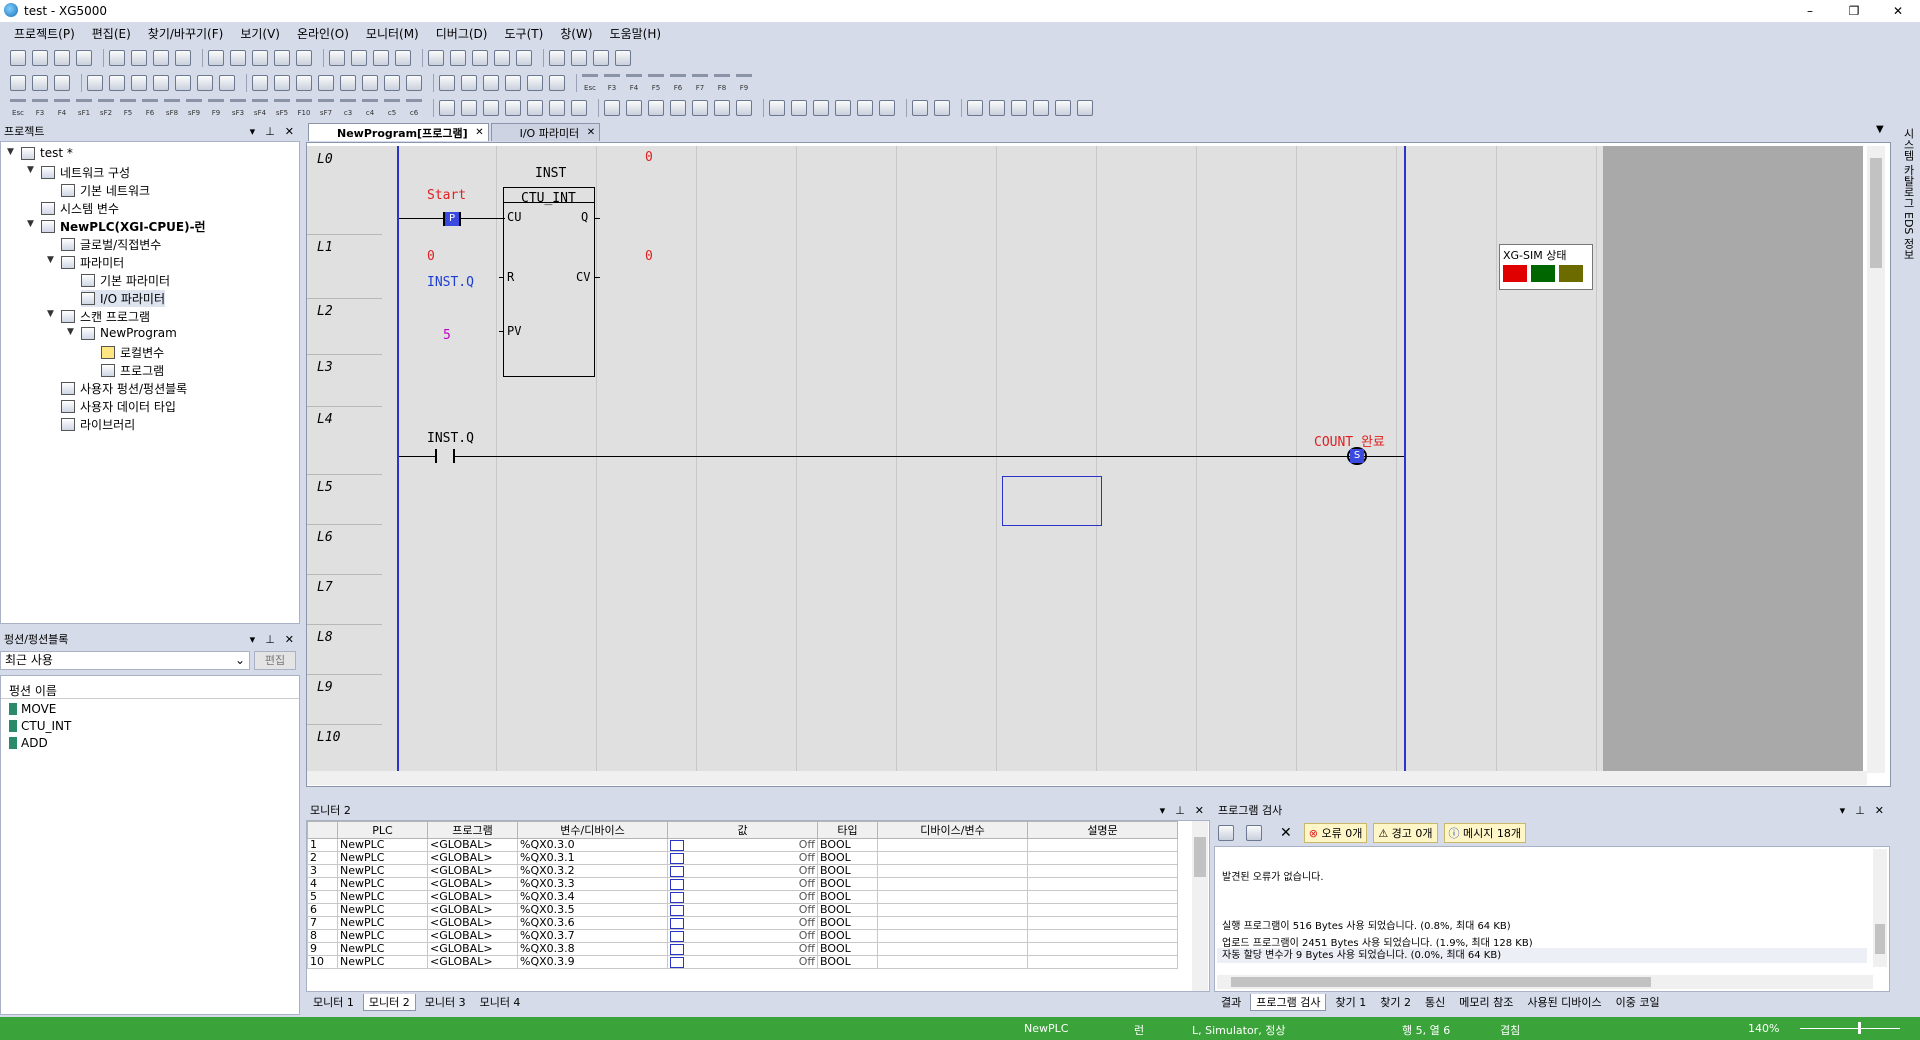 The height and width of the screenshot is (1040, 1920). I want to click on table-row: 1 NewPLC <GLOBAL> %QX0.3.0 Off BOOL, so click(742, 845).